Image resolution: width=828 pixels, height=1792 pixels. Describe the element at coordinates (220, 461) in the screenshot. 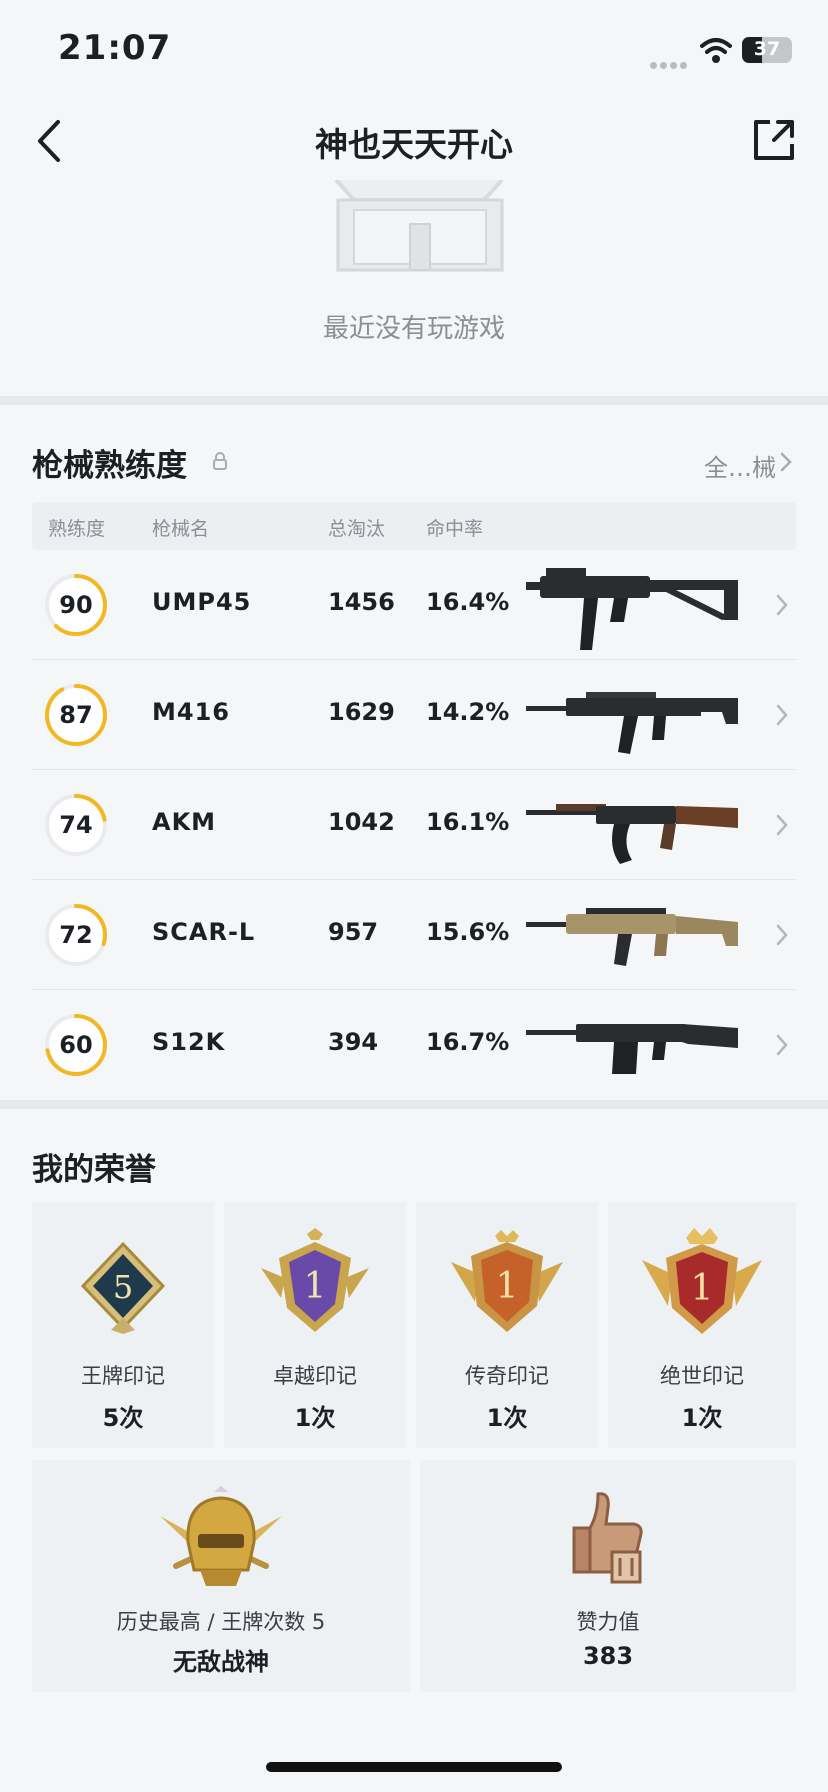

I see `lock-icon` at that location.